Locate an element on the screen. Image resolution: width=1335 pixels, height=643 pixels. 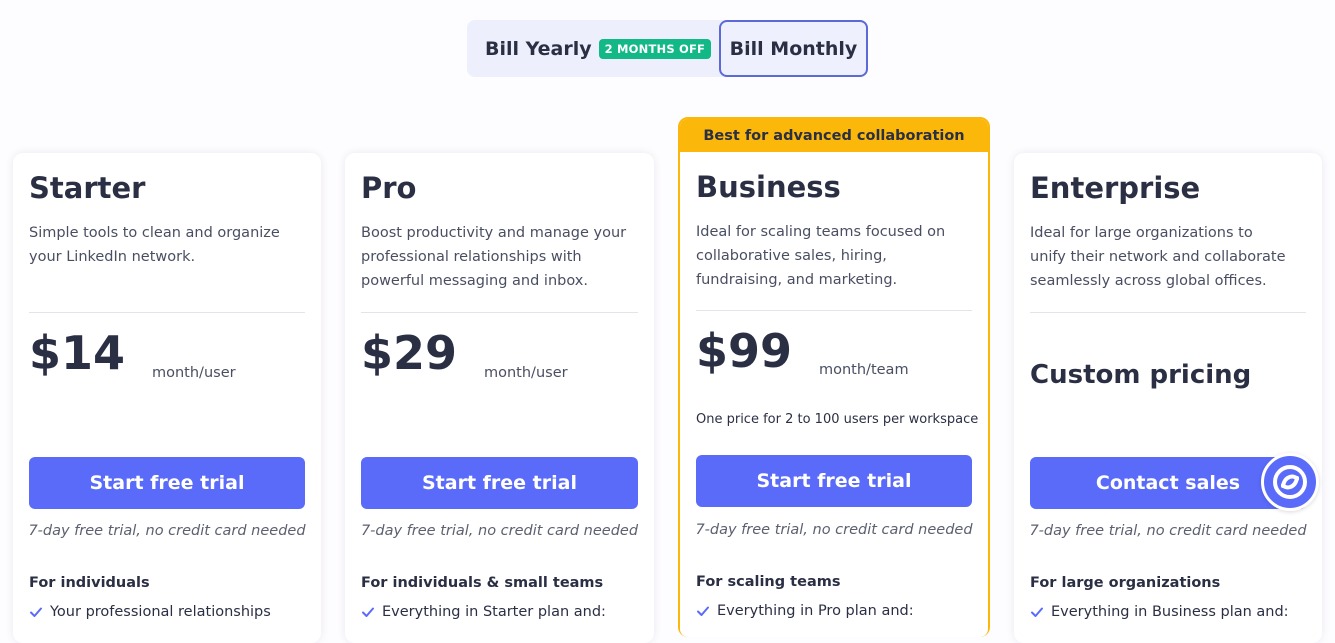
plan-audience: For scaling teams is located at coordinates (768, 582).